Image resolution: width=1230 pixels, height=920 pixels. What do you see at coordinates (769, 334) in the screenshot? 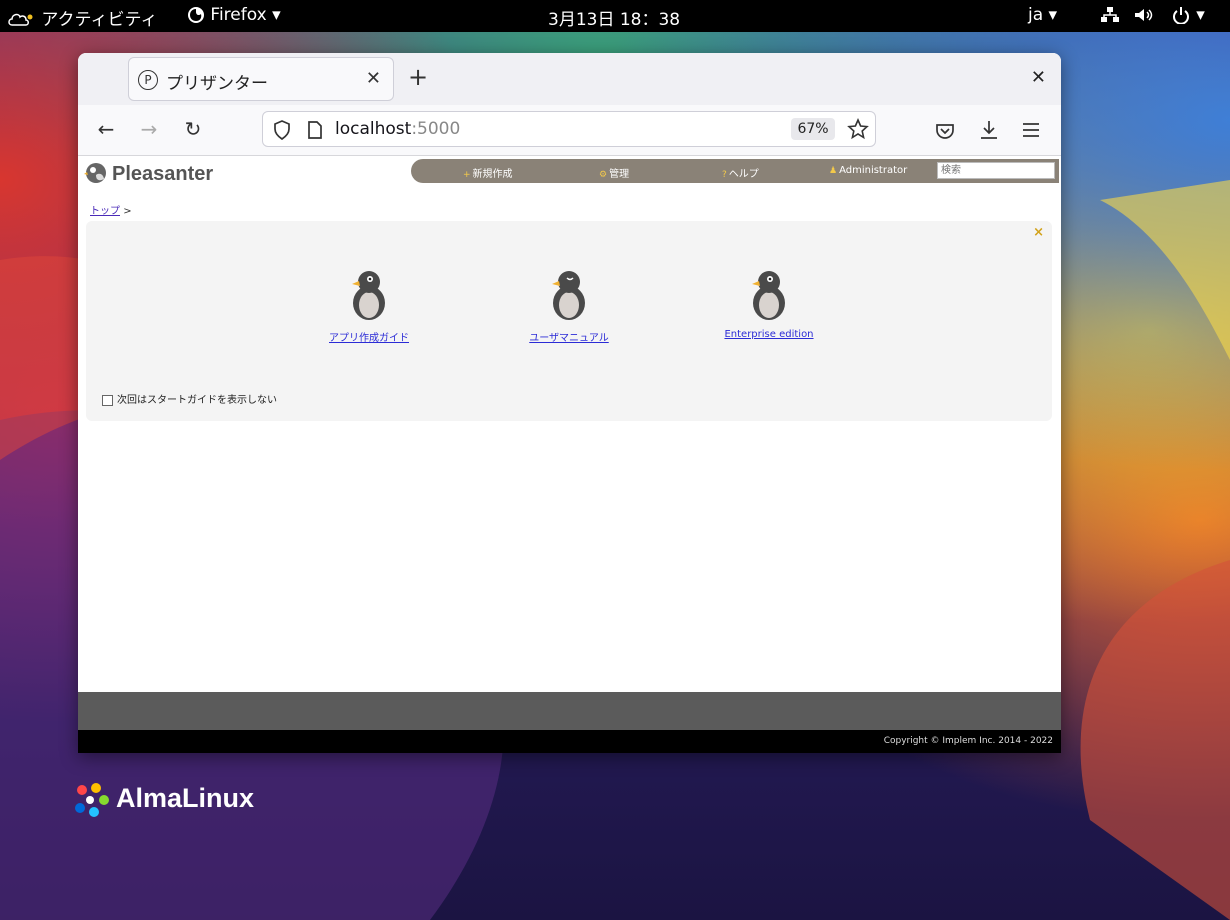
I see `guide-link-enterprise: Enterprise edition` at bounding box center [769, 334].